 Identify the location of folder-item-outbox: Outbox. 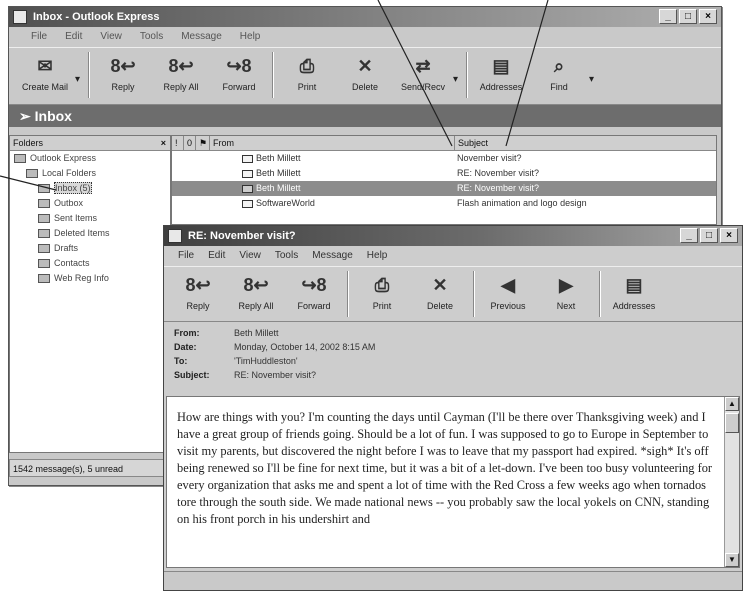
(90, 203).